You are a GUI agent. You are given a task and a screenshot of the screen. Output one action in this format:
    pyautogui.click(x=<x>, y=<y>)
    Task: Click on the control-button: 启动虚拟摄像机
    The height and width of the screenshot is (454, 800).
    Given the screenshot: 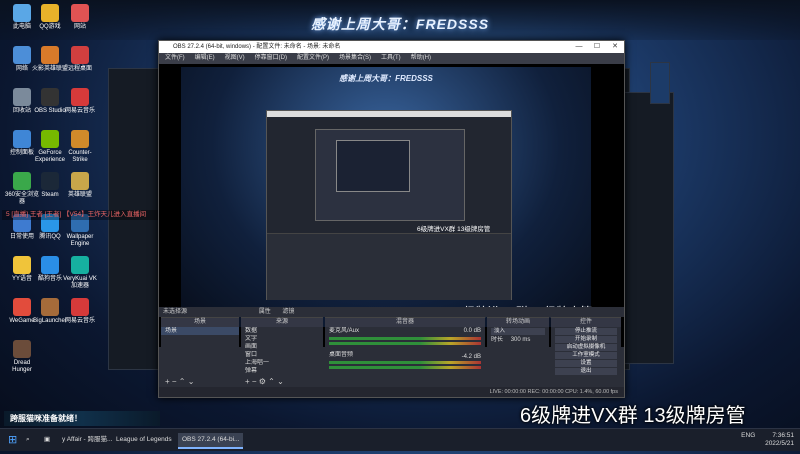 What is the action you would take?
    pyautogui.click(x=586, y=347)
    